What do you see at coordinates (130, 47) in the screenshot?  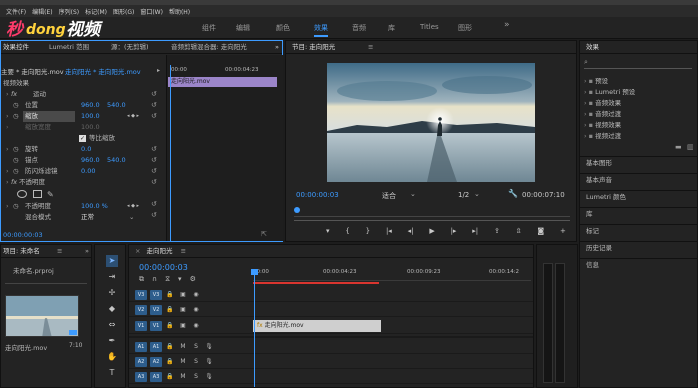 I see `tab-source: 源：(无剪辑)` at bounding box center [130, 47].